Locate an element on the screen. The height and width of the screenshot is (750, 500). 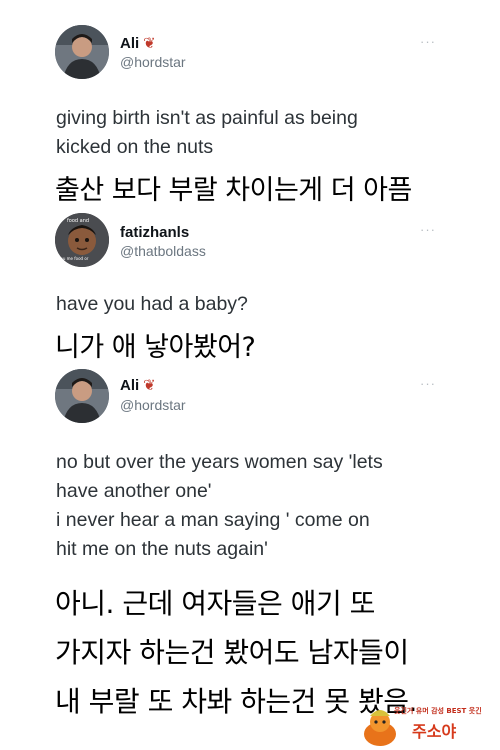
tweet-line: no but over the years women say 'lets is located at coordinates (219, 462).